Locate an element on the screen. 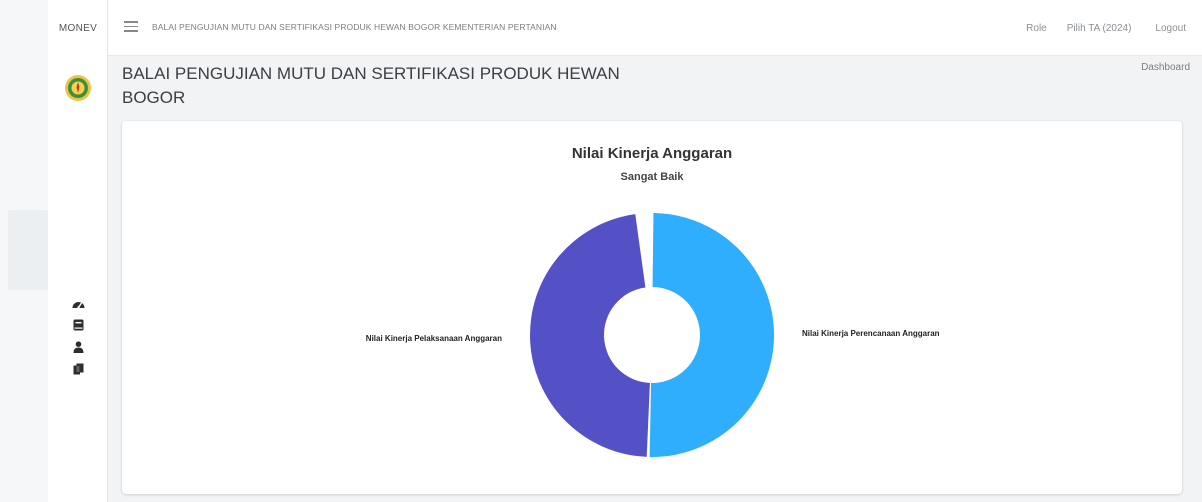  copy-icon is located at coordinates (78, 369).